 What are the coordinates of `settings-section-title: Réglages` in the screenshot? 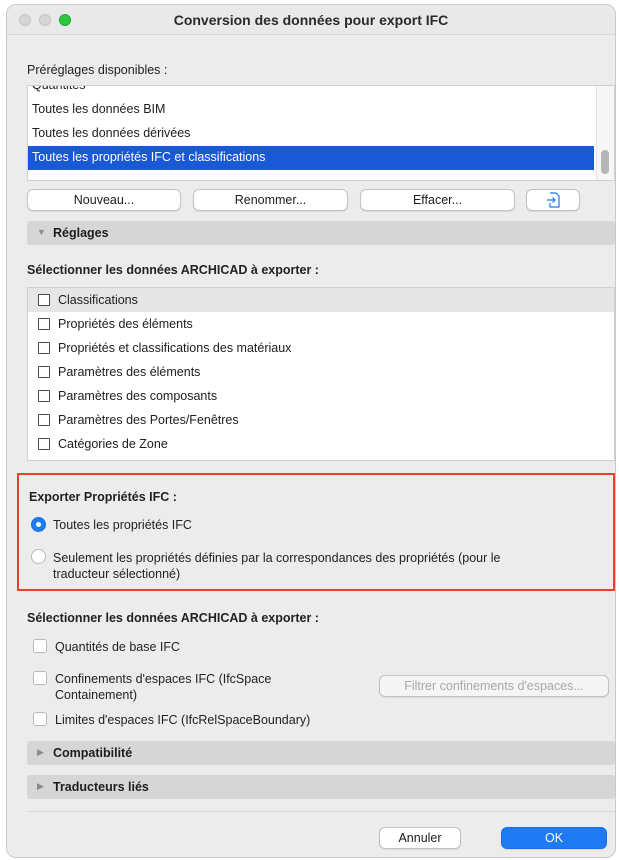 It's located at (81, 233).